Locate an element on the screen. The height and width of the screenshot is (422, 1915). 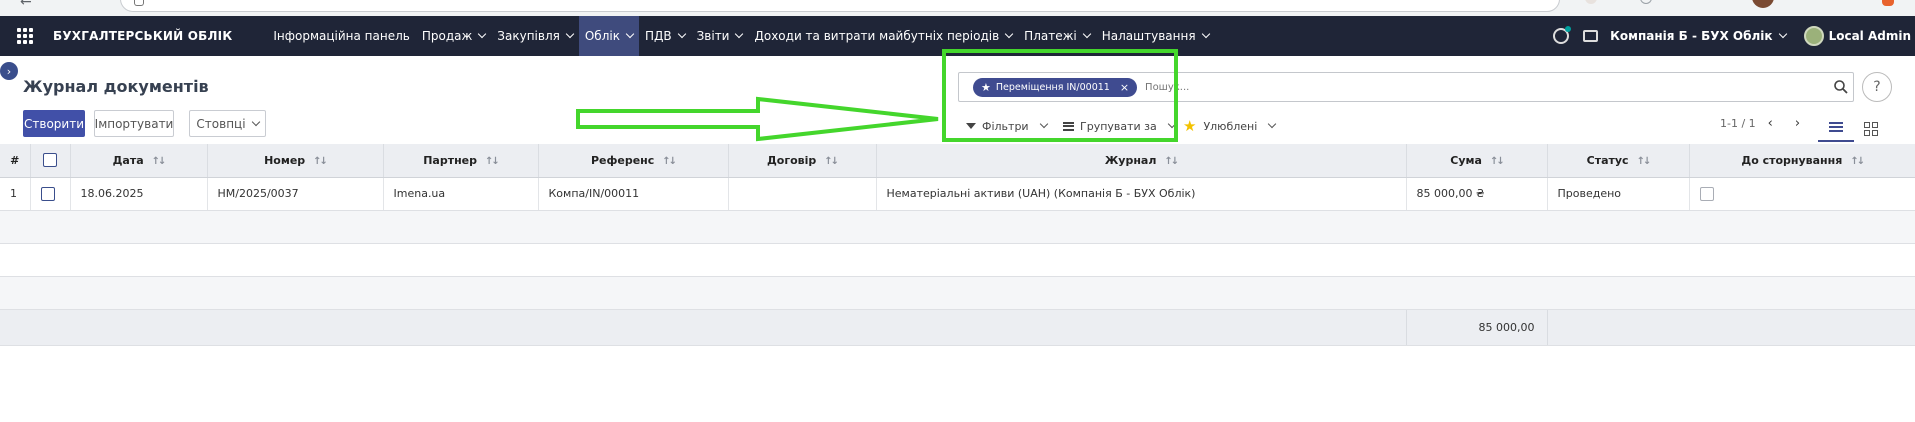
profile-avatar-icon is located at coordinates (1763, 4).